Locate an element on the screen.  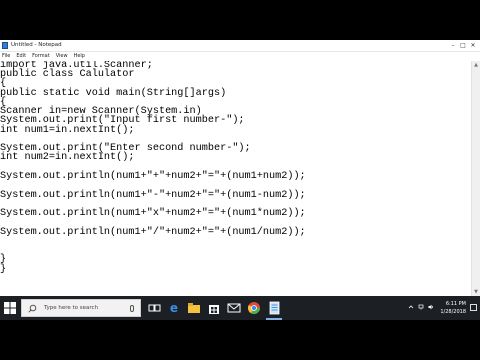
task-view-icon is located at coordinates (154, 308).